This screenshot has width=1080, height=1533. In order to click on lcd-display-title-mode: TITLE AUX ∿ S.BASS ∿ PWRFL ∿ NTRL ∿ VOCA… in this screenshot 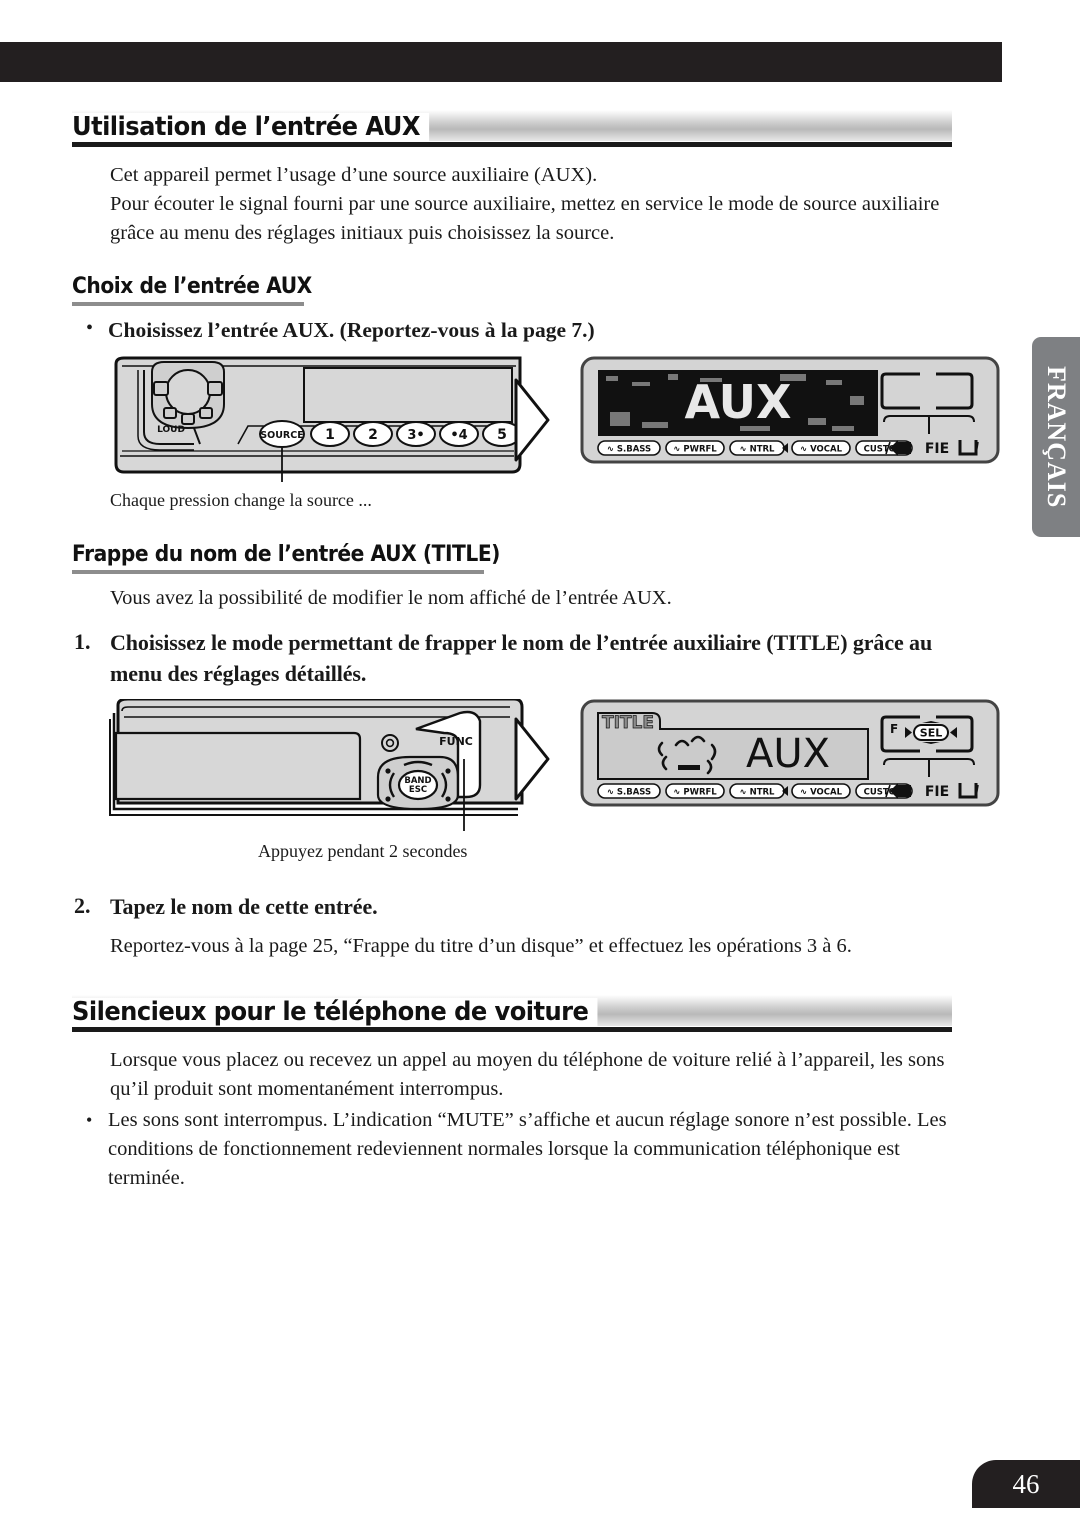, I will do `click(790, 753)`.